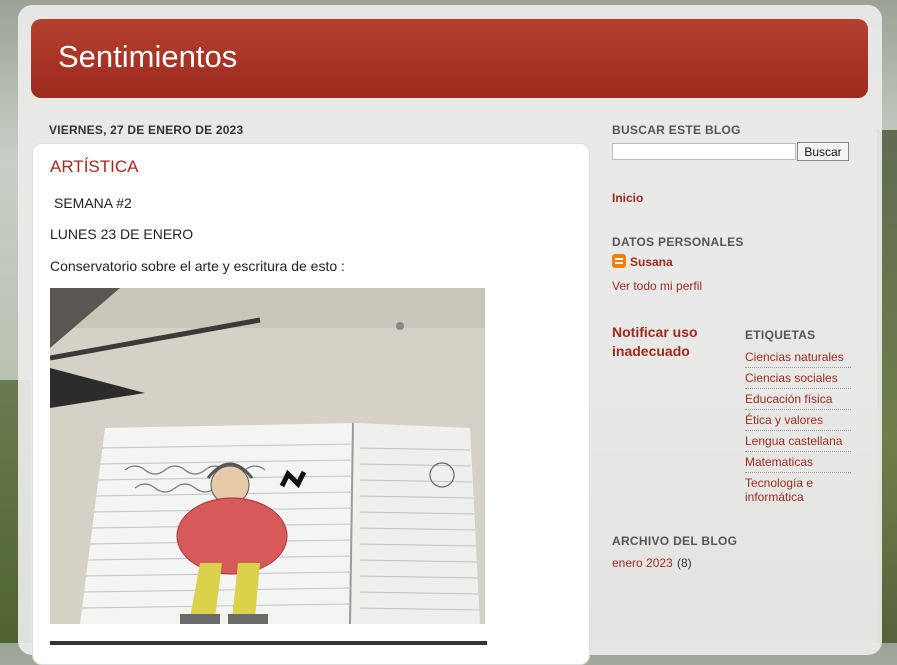 Image resolution: width=897 pixels, height=665 pixels. I want to click on label-link: Educación física, so click(798, 401).